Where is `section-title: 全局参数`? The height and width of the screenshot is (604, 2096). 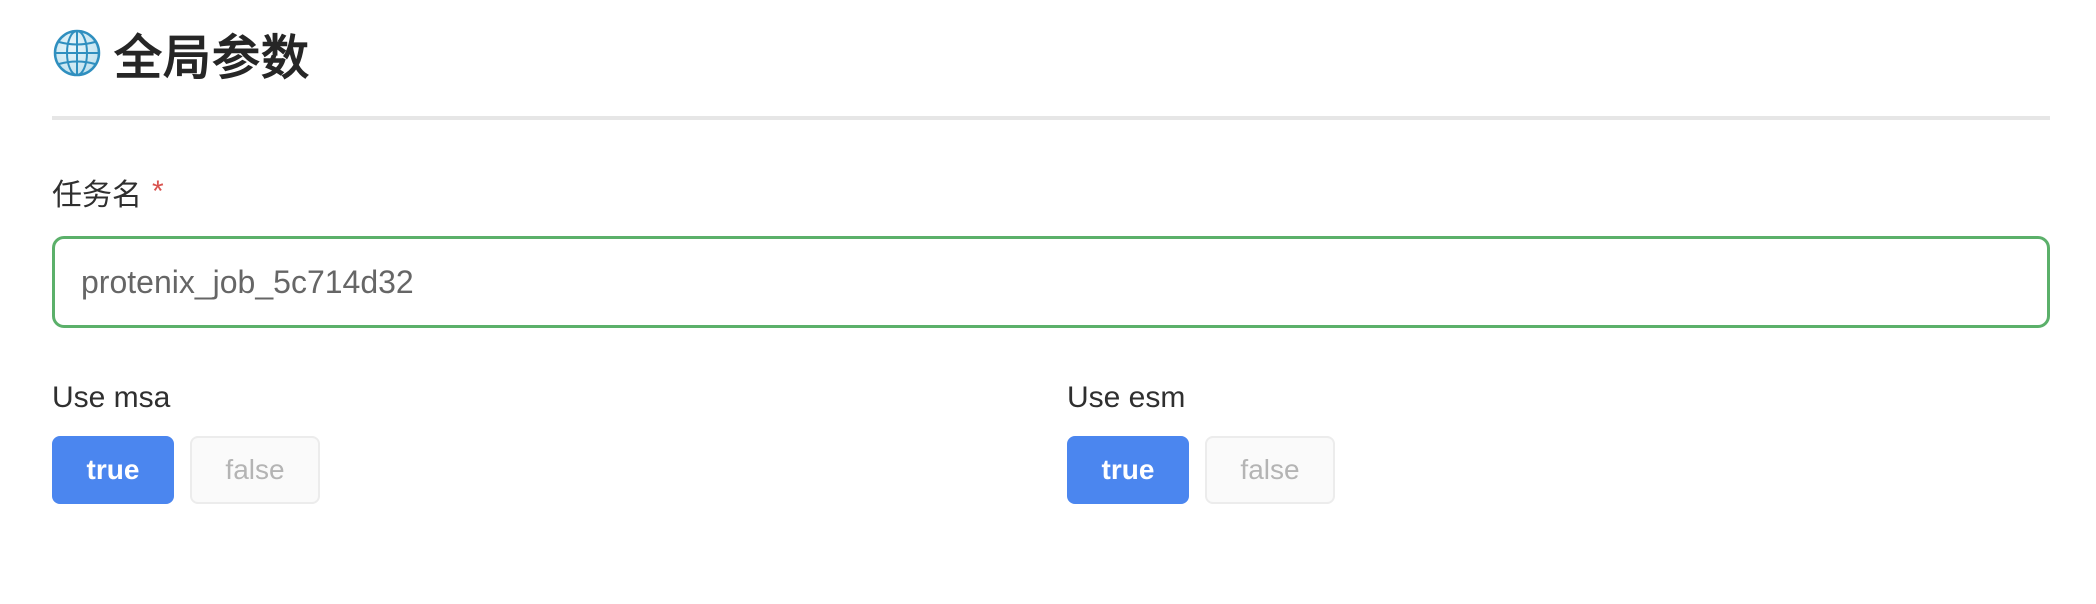 section-title: 全局参数 is located at coordinates (212, 58).